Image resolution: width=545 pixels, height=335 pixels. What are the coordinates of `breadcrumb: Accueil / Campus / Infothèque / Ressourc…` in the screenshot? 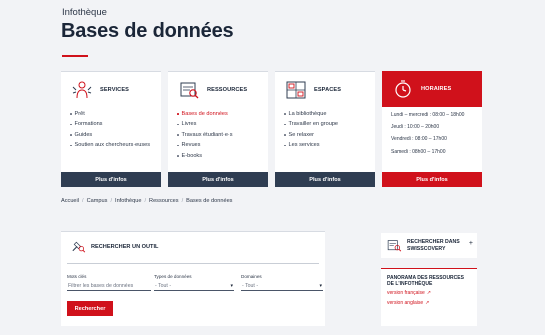 It's located at (146, 201).